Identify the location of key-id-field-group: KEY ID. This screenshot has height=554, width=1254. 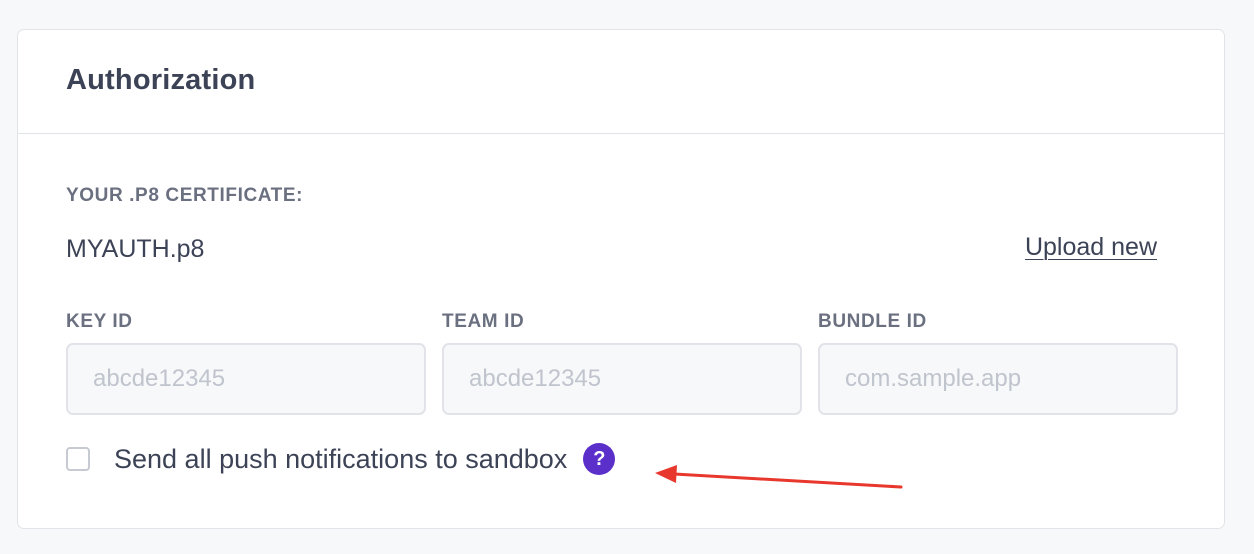
(246, 363).